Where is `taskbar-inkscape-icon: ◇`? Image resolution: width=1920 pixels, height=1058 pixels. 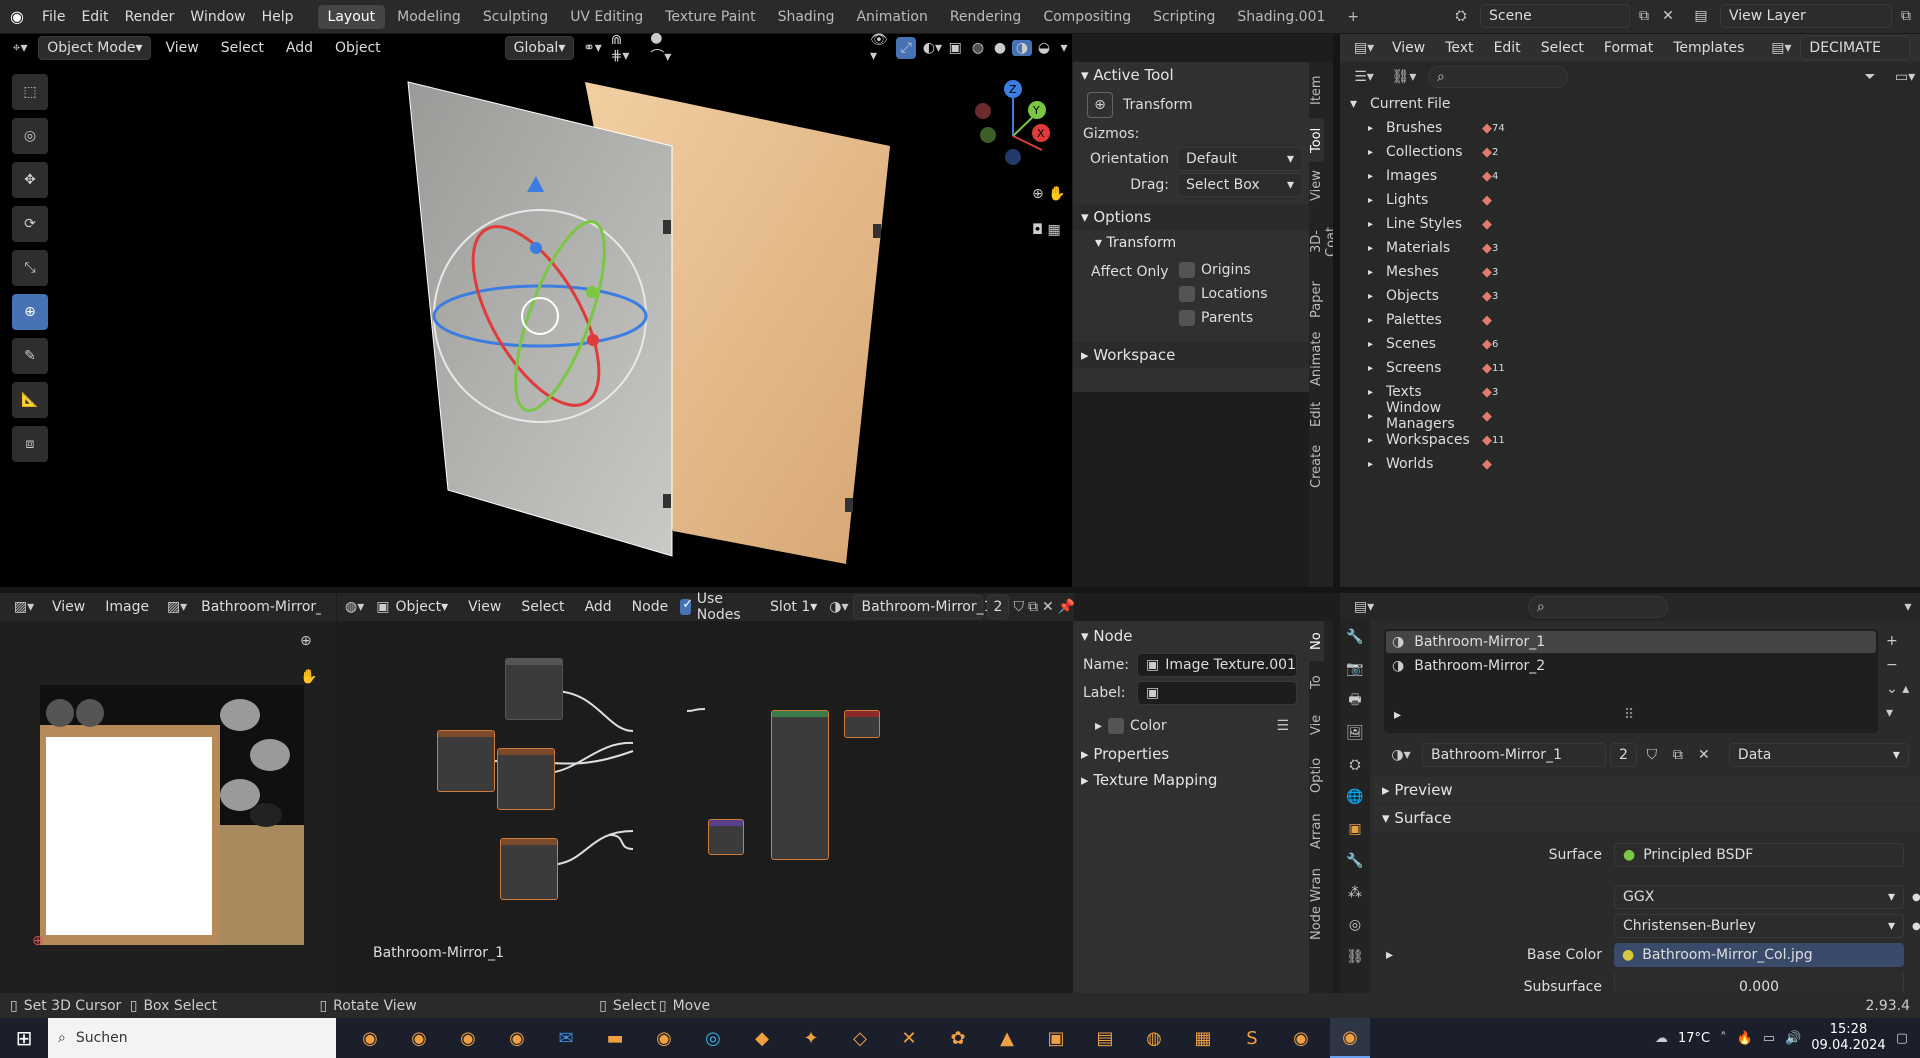 taskbar-inkscape-icon: ◇ is located at coordinates (860, 1038).